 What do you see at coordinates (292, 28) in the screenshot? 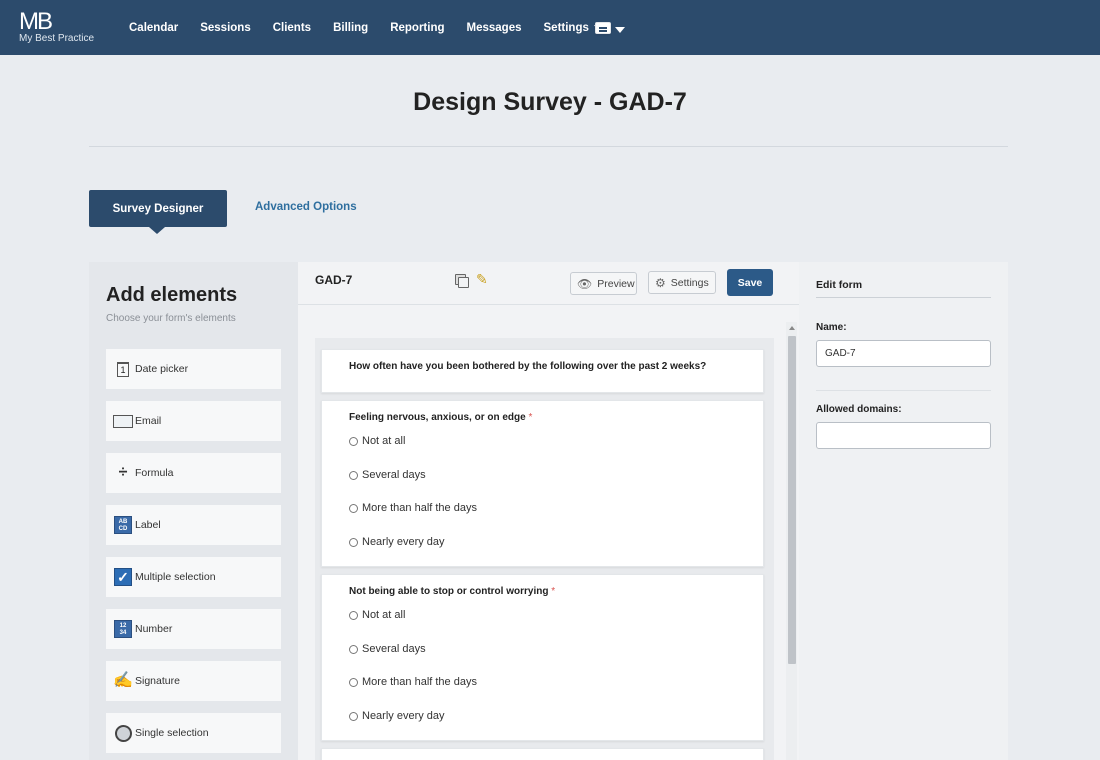
I see `nav-item-clients: Clients` at bounding box center [292, 28].